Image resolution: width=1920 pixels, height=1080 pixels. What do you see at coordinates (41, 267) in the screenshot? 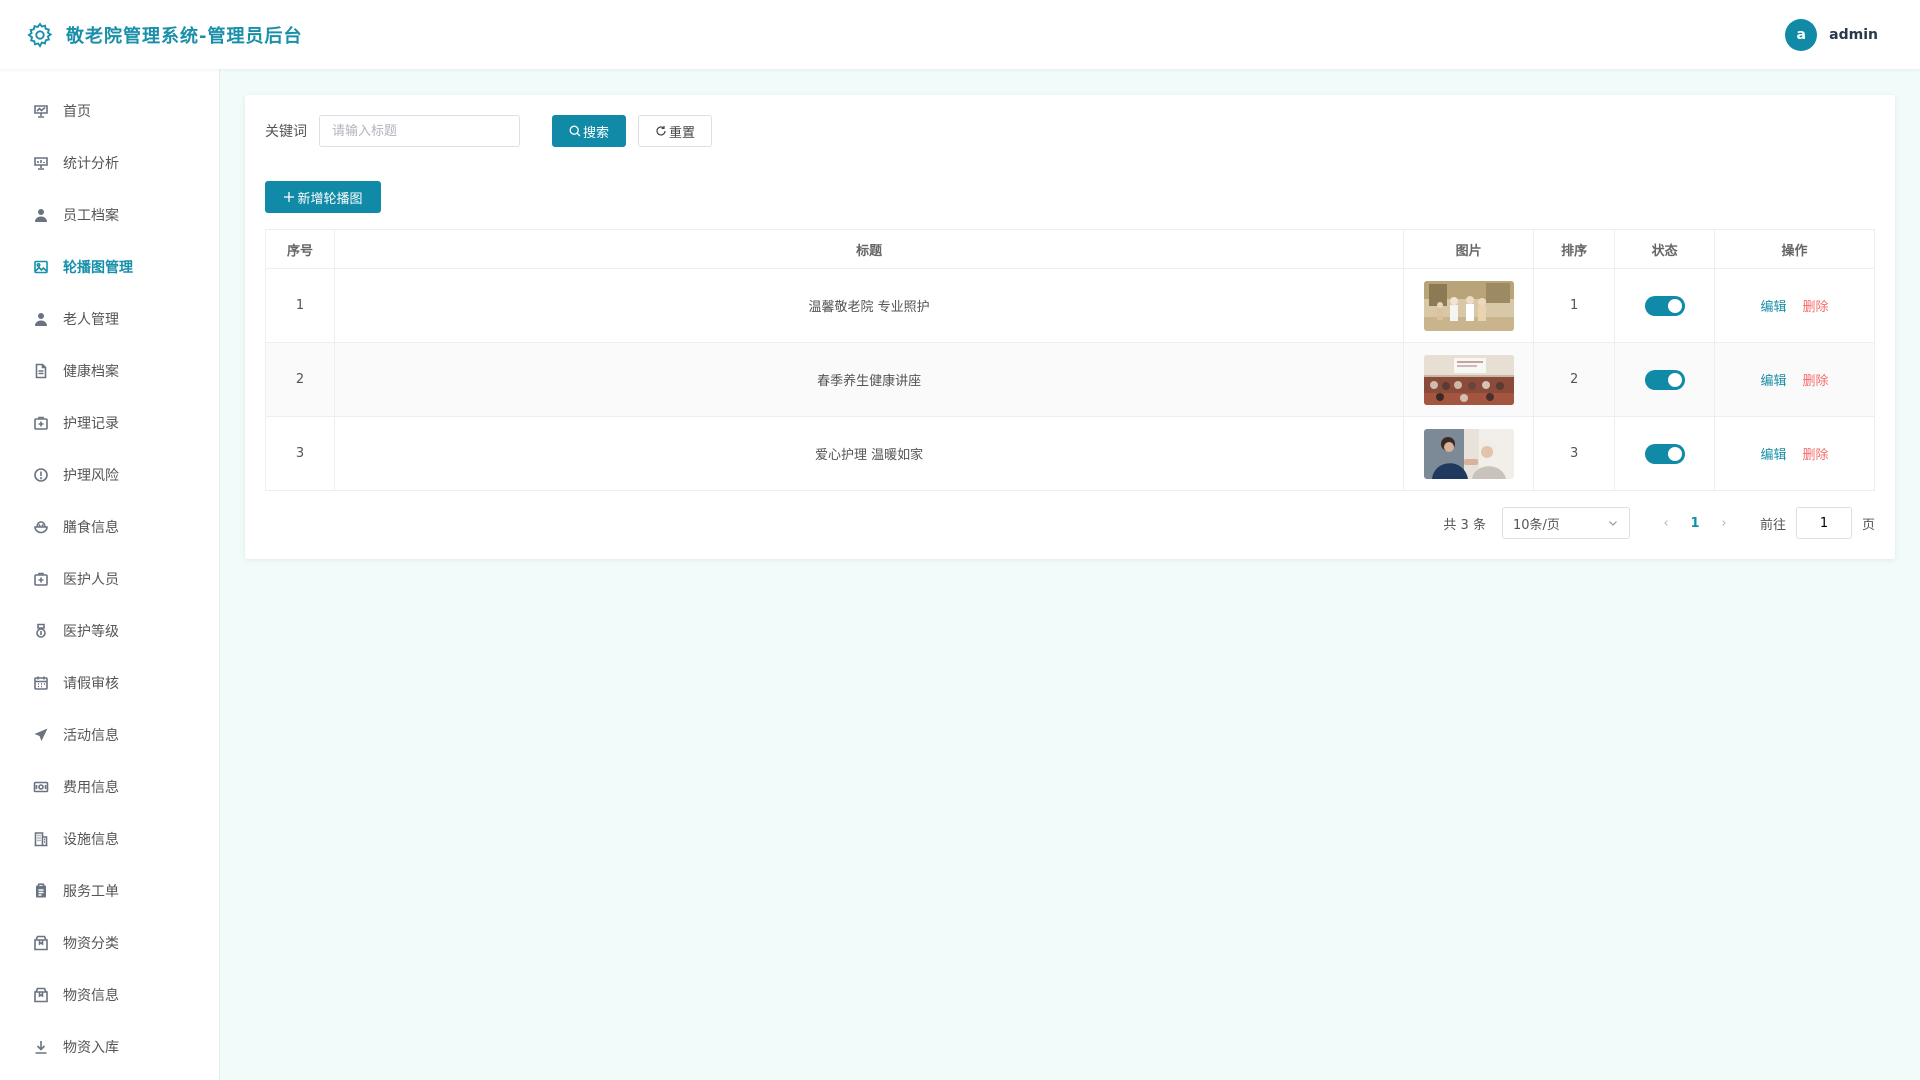
I see `picture-icon` at bounding box center [41, 267].